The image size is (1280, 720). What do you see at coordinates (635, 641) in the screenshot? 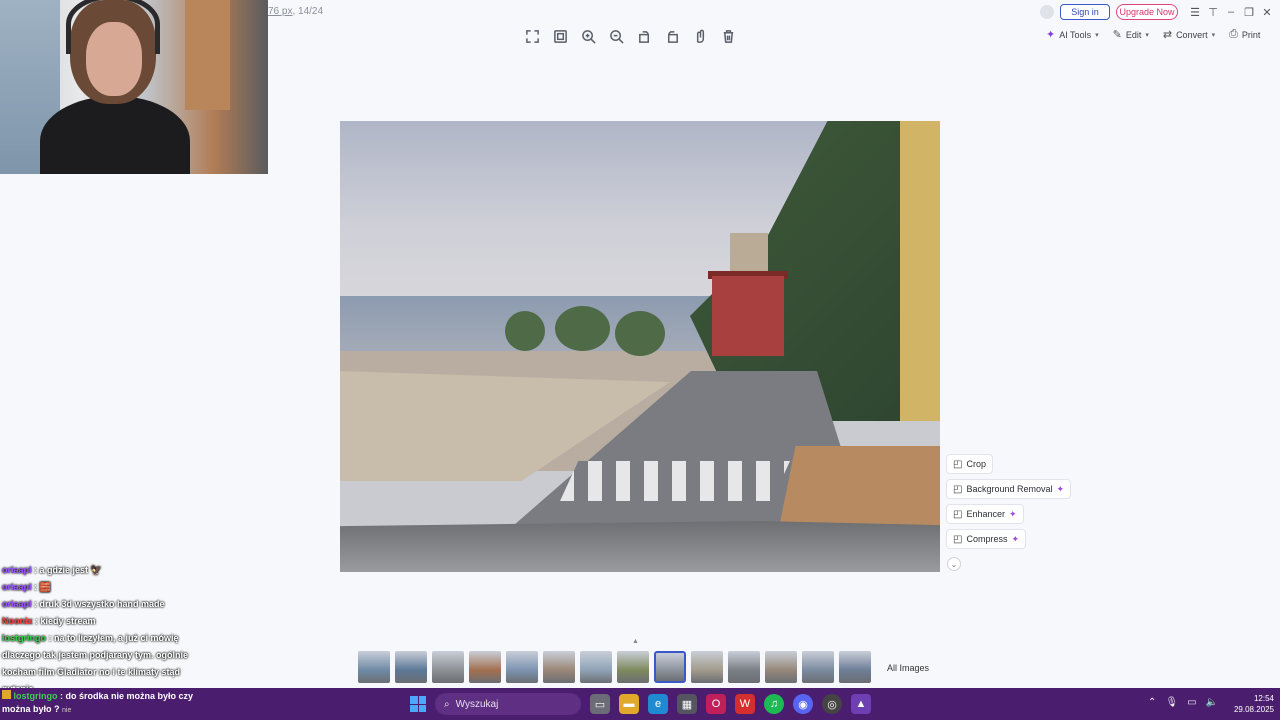
I see `collapse-gallery-icon: ▲` at bounding box center [635, 641].